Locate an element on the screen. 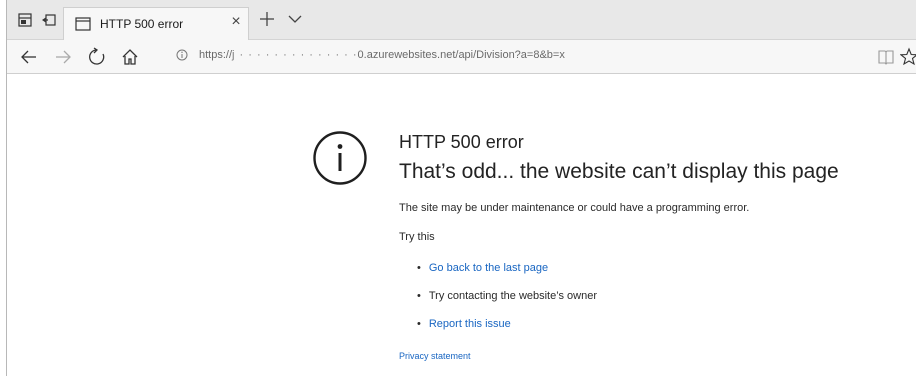 The height and width of the screenshot is (376, 916). tab-strip: HTTP 500 error × is located at coordinates (461, 20).